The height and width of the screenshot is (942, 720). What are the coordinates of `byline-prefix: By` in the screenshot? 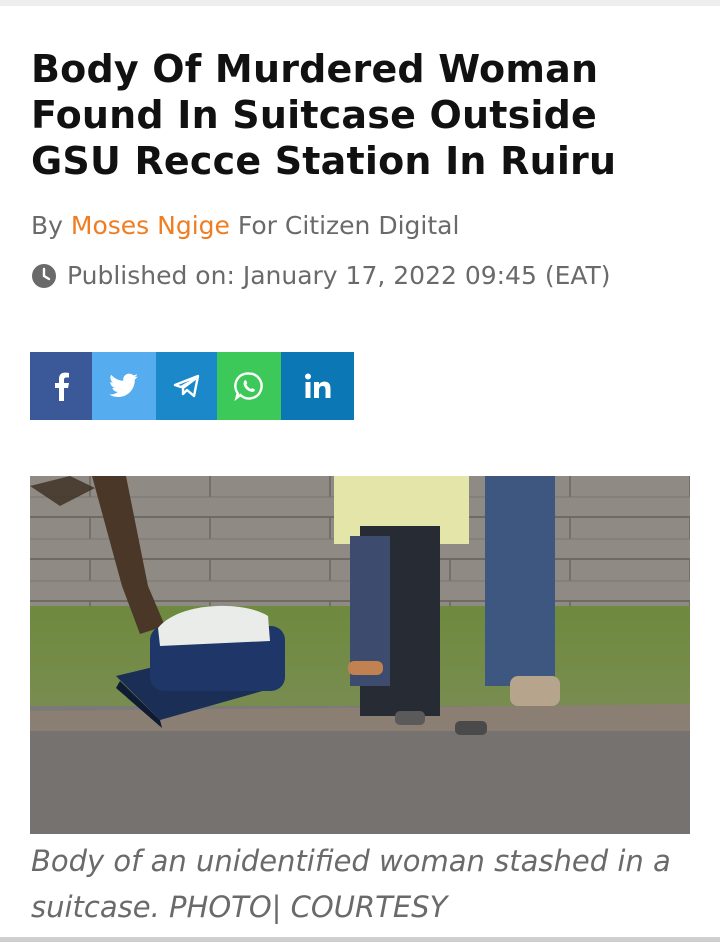 It's located at (47, 225).